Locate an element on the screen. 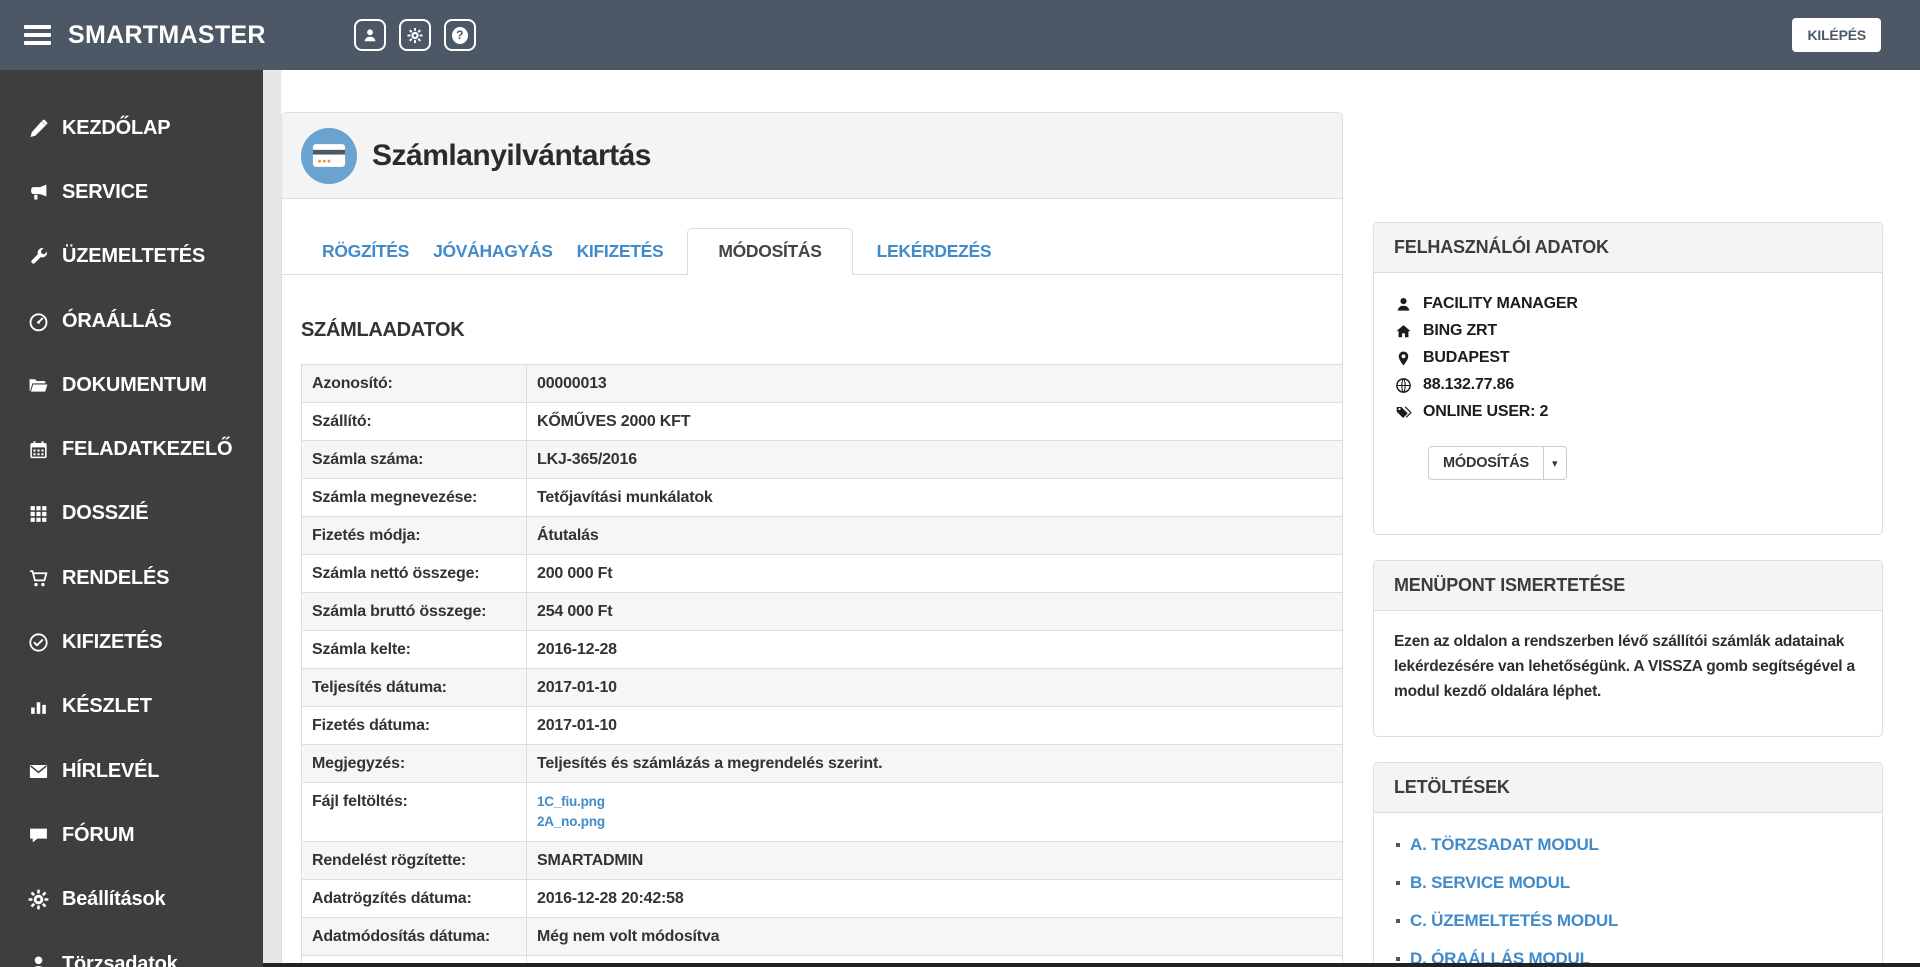 Image resolution: width=1920 pixels, height=967 pixels. help-button: ? is located at coordinates (459, 35).